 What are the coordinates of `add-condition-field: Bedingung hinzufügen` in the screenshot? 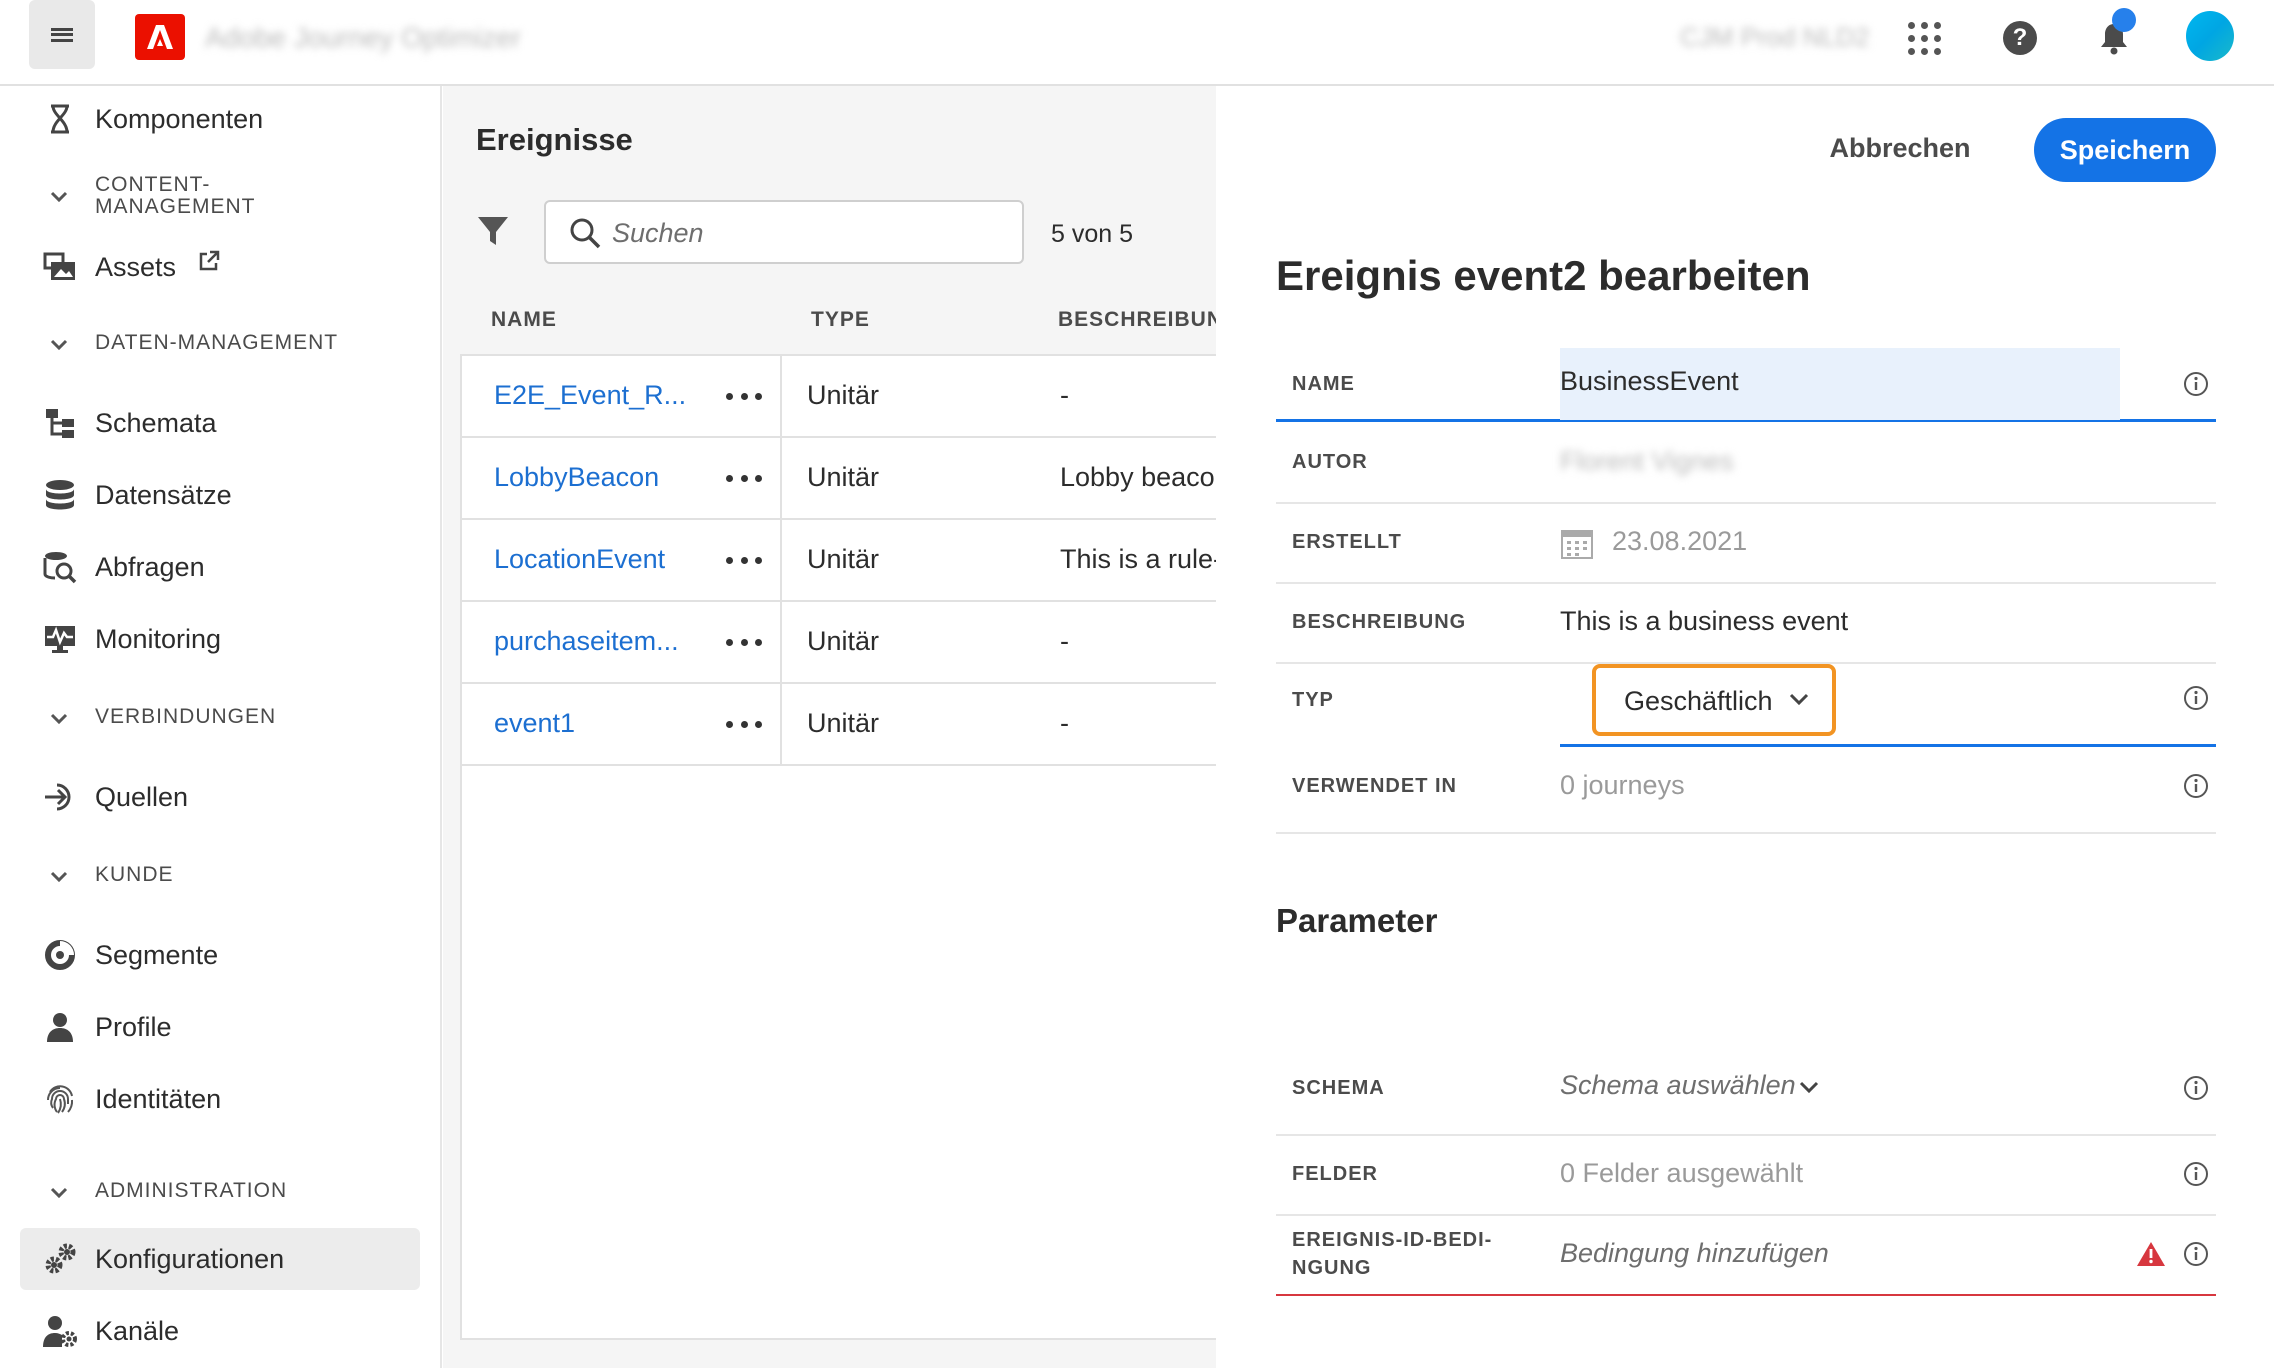 It's located at (1694, 1253).